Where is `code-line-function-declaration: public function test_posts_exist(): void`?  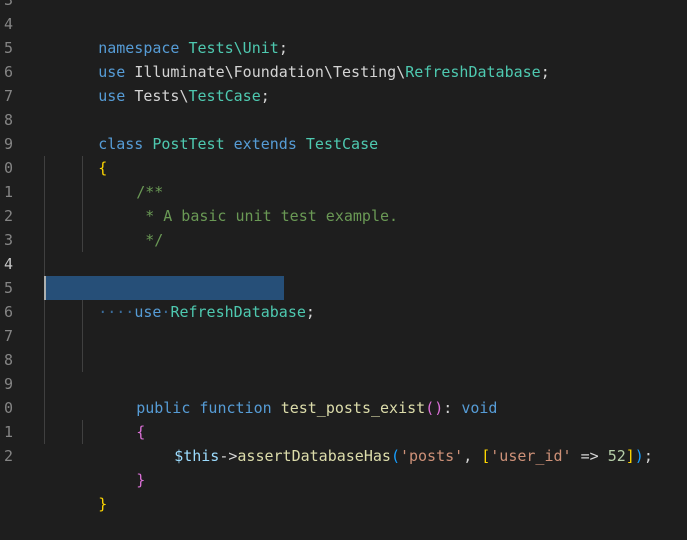
code-line-function-declaration: public function test_posts_exist(): void is located at coordinates (317, 408).